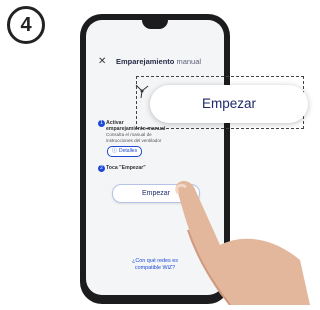 The image size is (320, 310). I want to click on details-label: Detalles, so click(128, 151).